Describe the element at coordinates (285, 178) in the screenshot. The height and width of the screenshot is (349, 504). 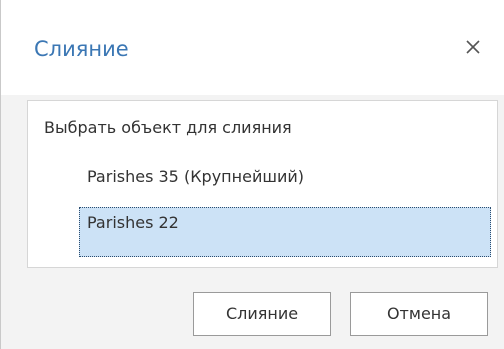
I see `list-item-parishes-35: Parishes 35 (Крупнейший)` at that location.